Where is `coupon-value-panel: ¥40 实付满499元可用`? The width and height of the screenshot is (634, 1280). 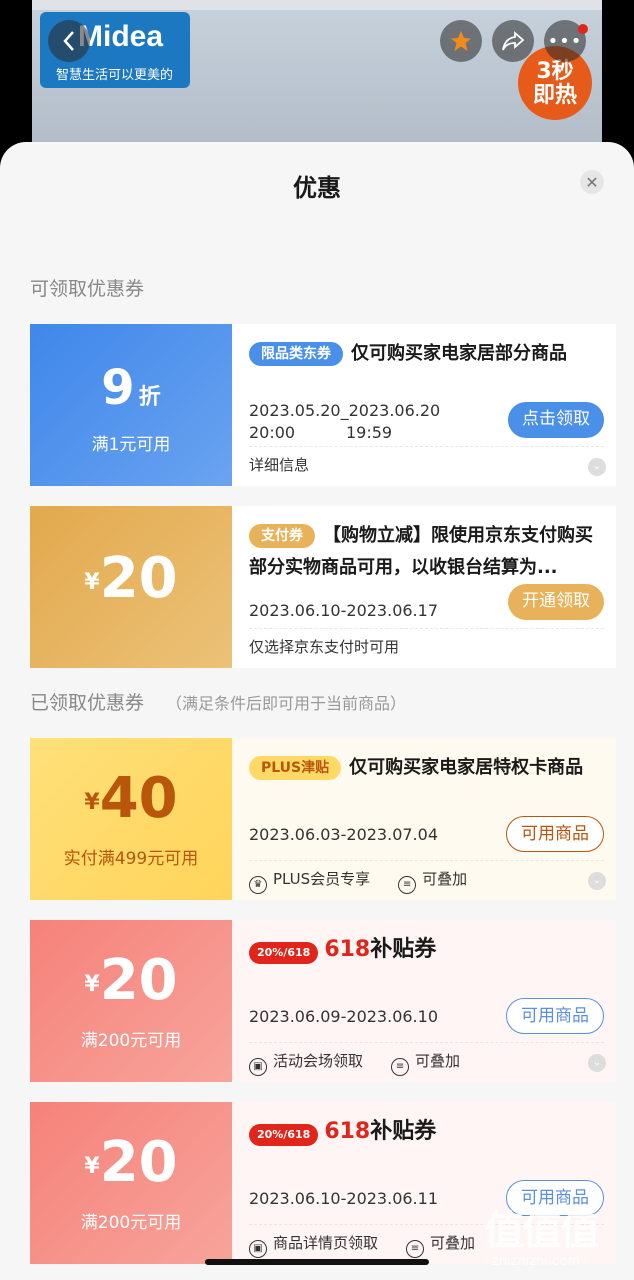 coupon-value-panel: ¥40 实付满499元可用 is located at coordinates (131, 819).